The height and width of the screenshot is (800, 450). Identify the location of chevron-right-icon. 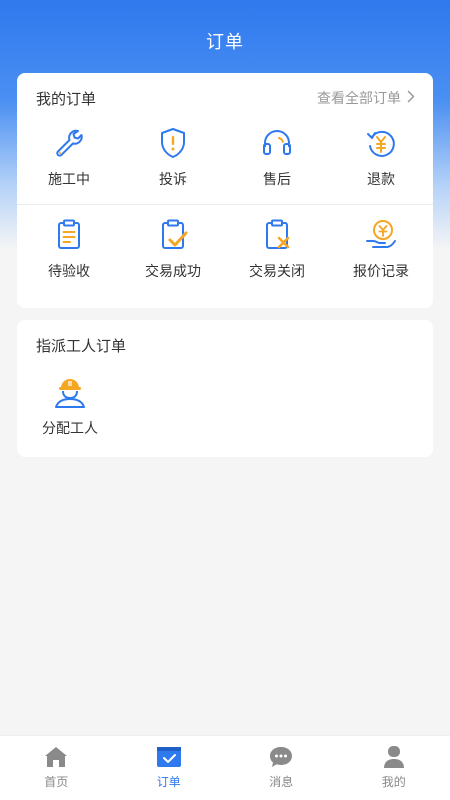
(411, 98).